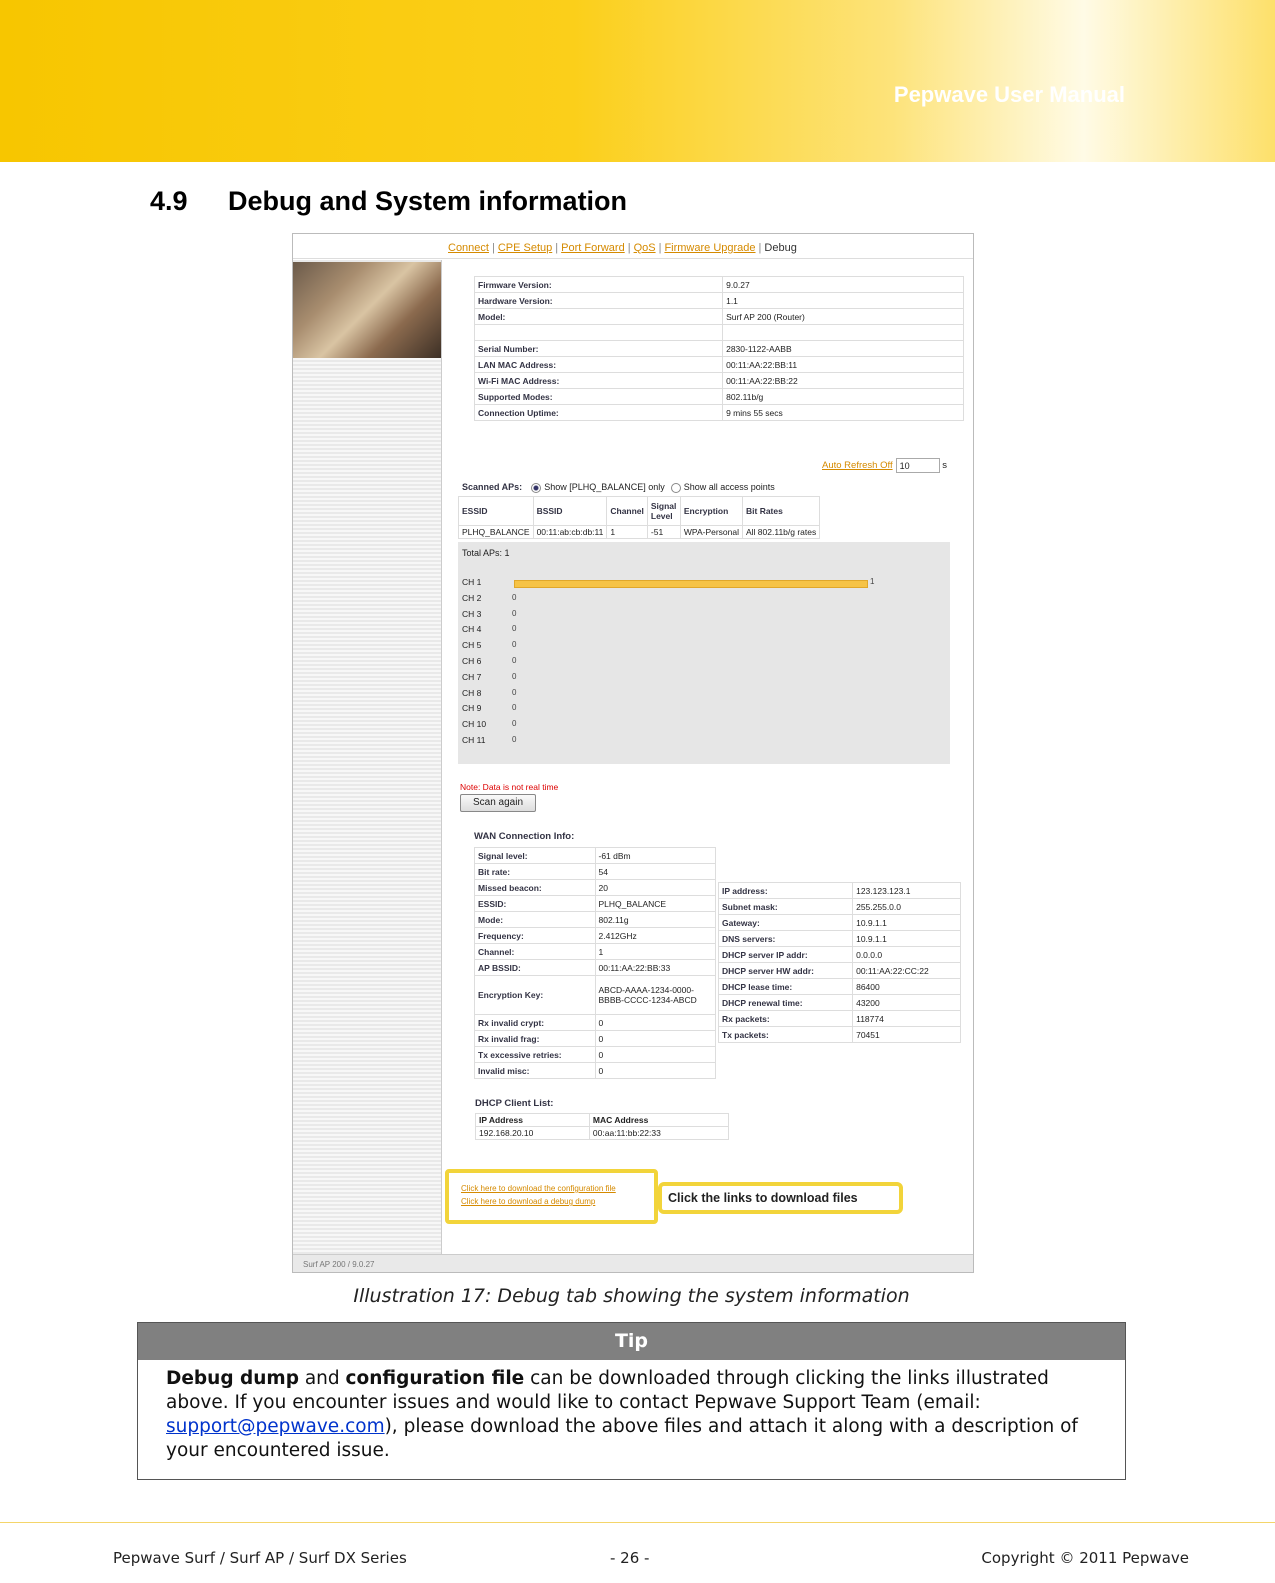  Describe the element at coordinates (498, 803) in the screenshot. I see `scan-again-button: Scan again` at that location.